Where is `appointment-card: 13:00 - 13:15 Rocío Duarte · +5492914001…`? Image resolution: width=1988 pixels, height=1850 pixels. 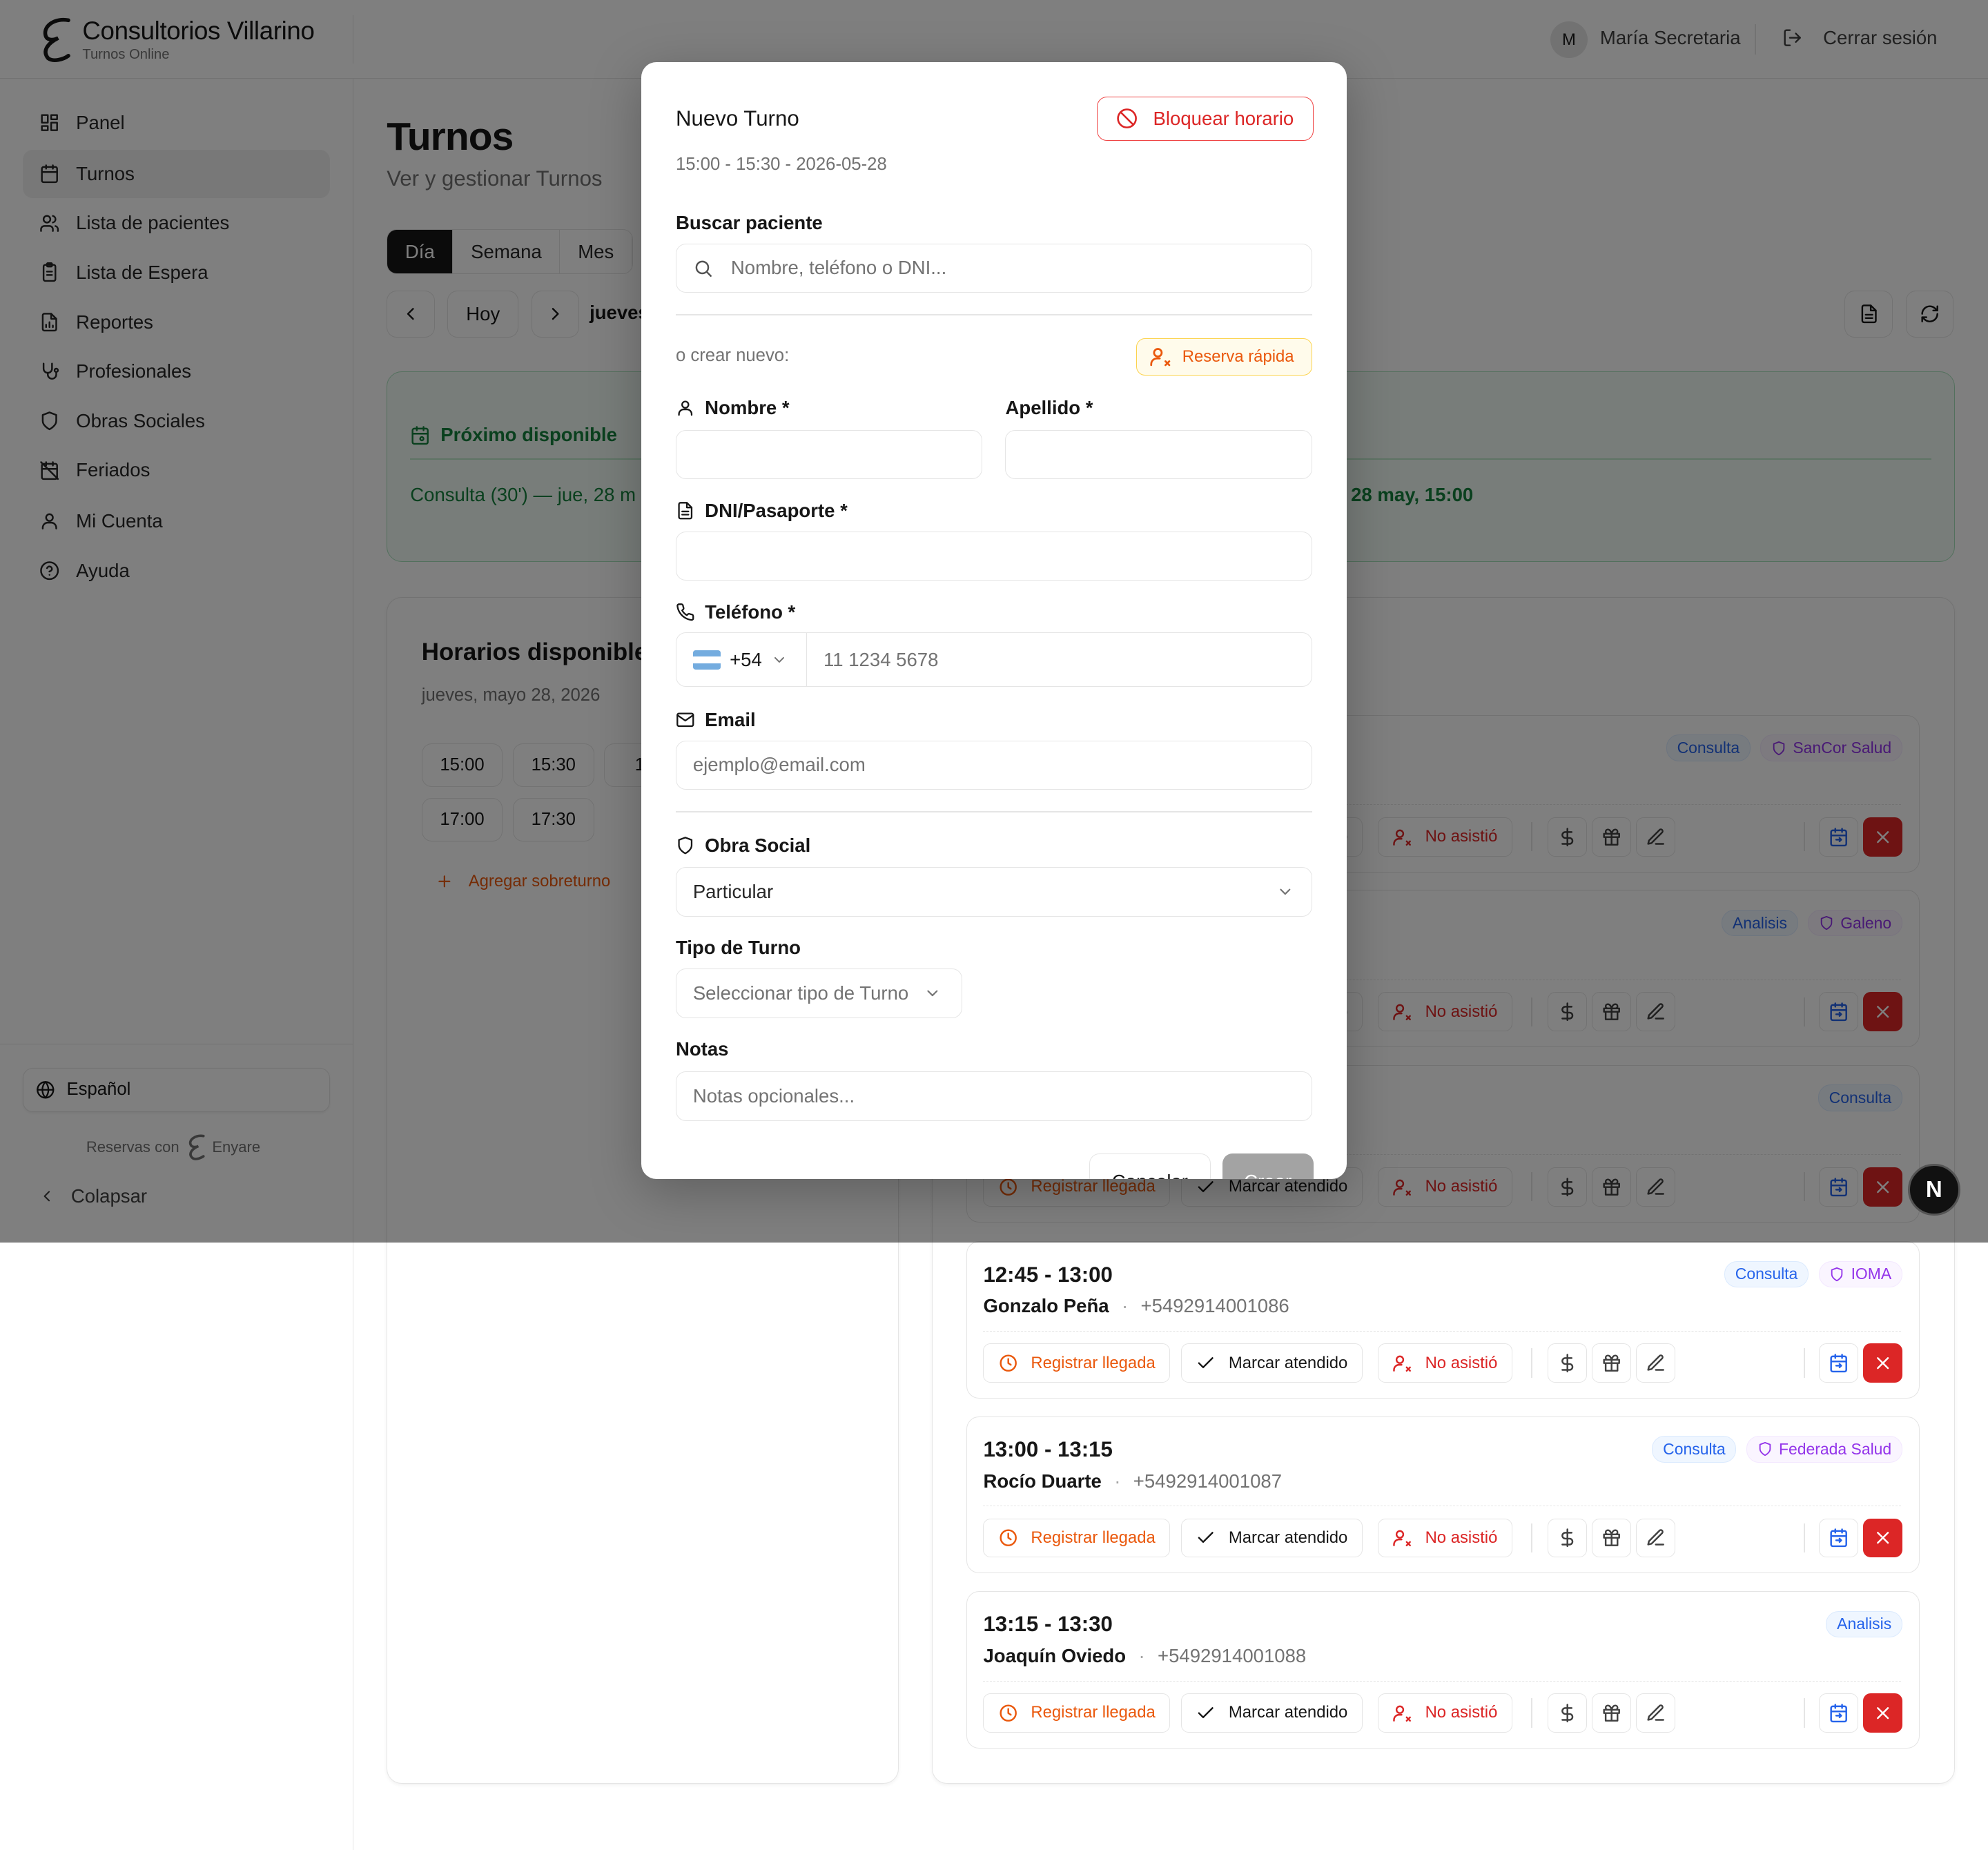
appointment-card: 13:00 - 13:15 Rocío Duarte · +5492914001… is located at coordinates (1443, 1495).